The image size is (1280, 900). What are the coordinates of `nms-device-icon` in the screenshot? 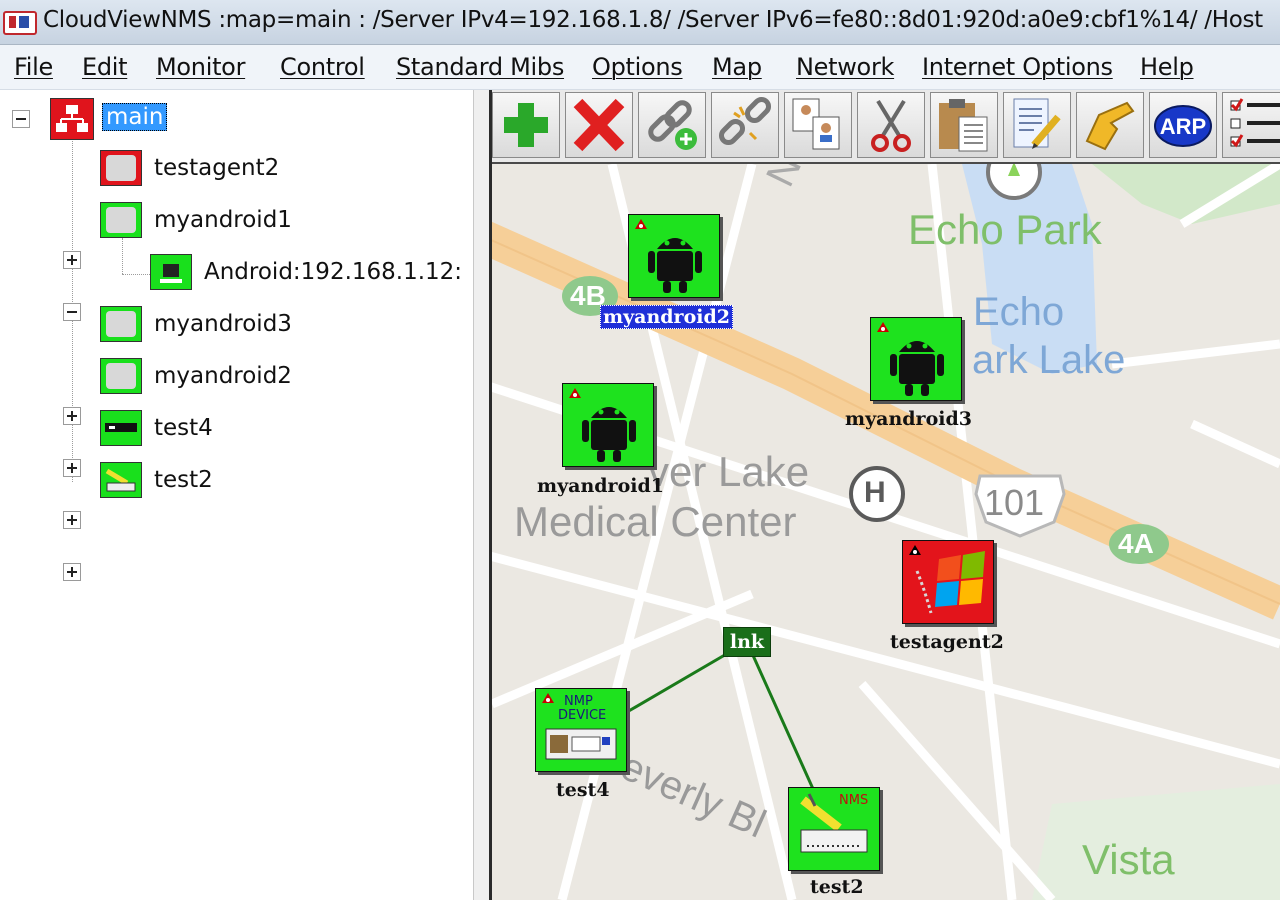 It's located at (121, 480).